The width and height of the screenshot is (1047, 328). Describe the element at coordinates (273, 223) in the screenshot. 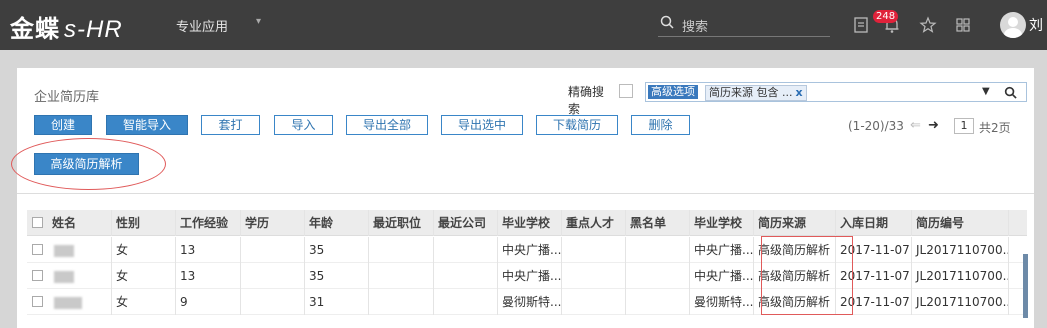

I see `col-header: 学历` at that location.